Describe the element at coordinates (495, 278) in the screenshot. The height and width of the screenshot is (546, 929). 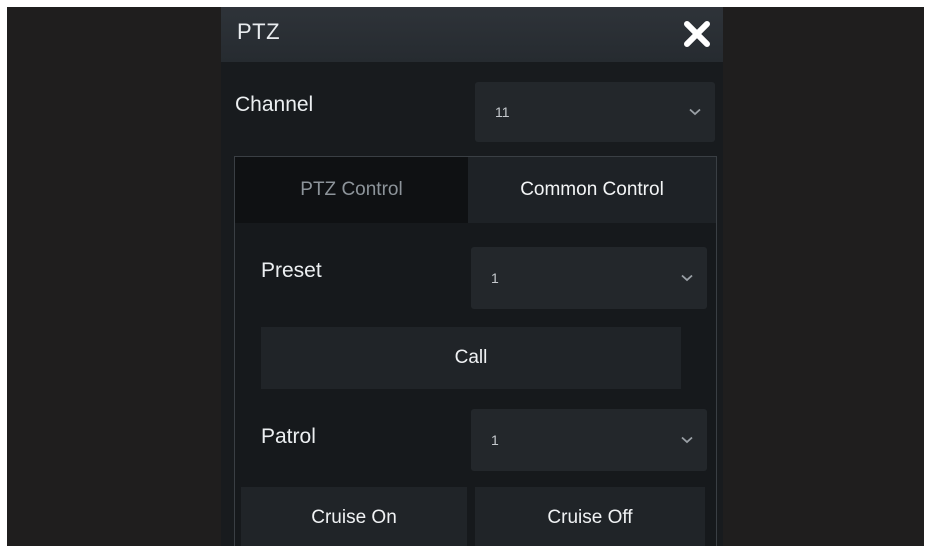
I see `preset-value: 1` at that location.